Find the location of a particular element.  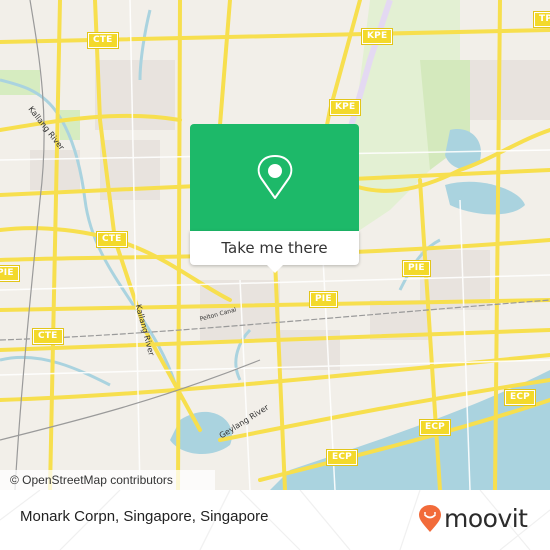

place-name: Monark Corpn, Singapore, Singapore is located at coordinates (144, 516).